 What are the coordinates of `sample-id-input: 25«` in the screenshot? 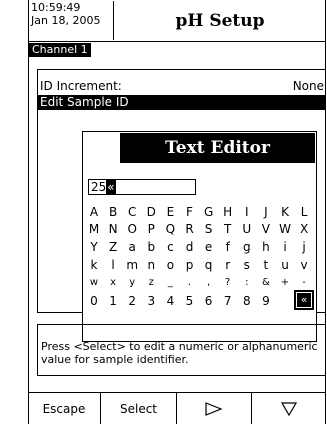 It's located at (142, 187).